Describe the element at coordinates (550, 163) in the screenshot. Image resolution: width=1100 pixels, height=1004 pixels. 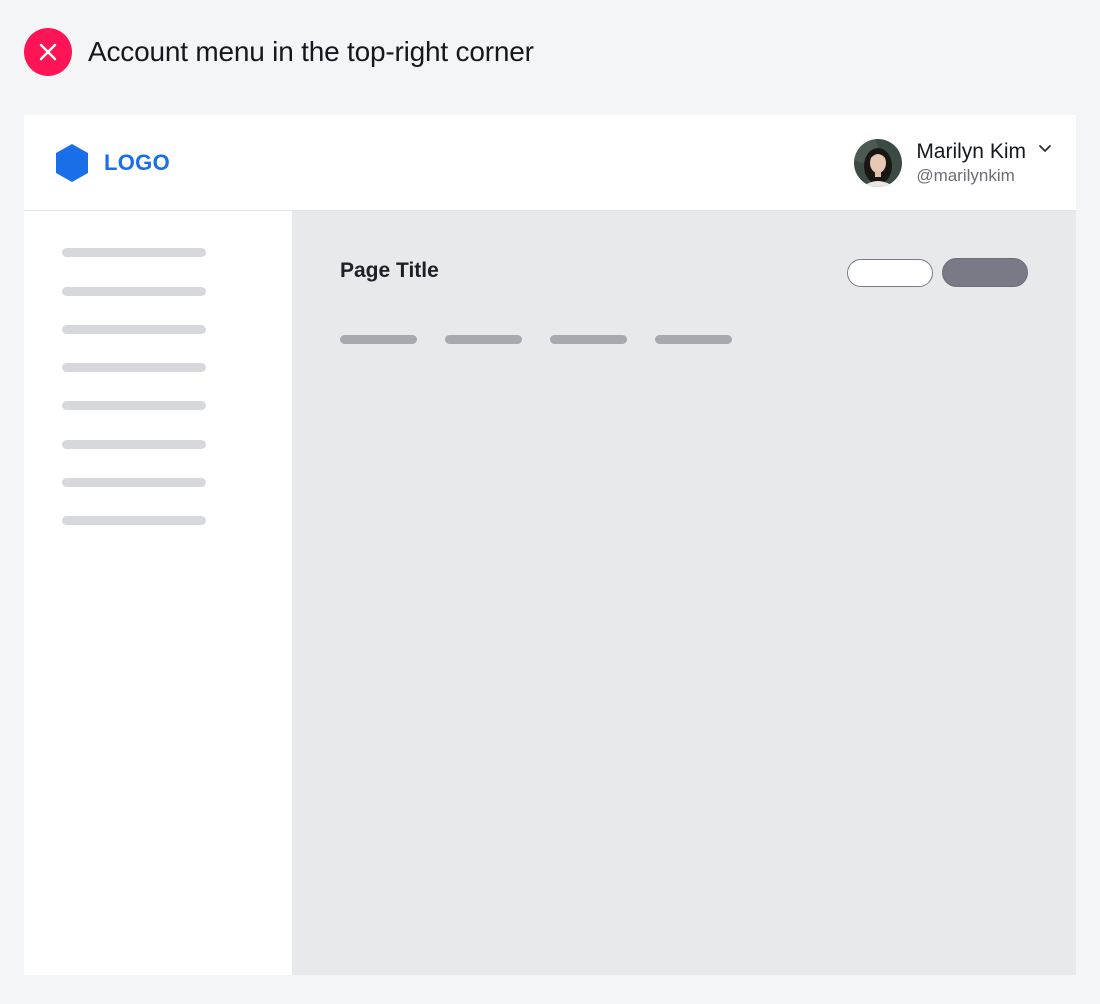
I see `top-bar: LOGO Marilyn Kim @marilynkim` at that location.